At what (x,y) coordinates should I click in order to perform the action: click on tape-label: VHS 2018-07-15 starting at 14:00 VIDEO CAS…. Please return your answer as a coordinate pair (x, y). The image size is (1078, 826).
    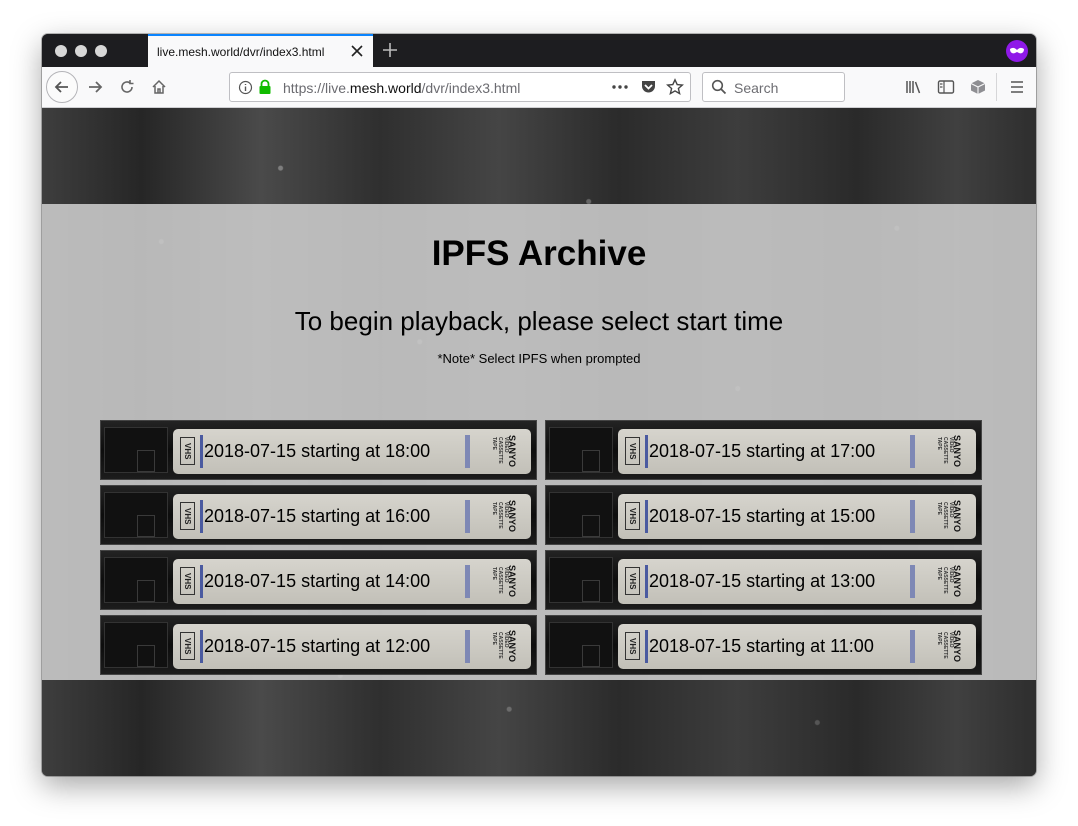
    Looking at the image, I should click on (352, 581).